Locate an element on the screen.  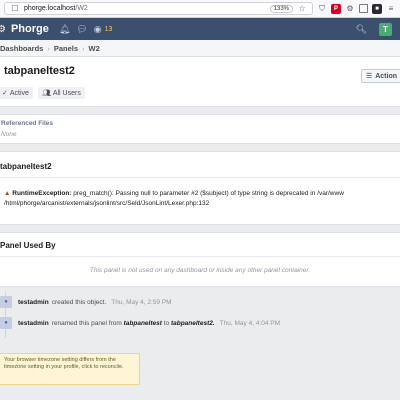
visibility-badge: 👥︎ All Users is located at coordinates (61, 93).